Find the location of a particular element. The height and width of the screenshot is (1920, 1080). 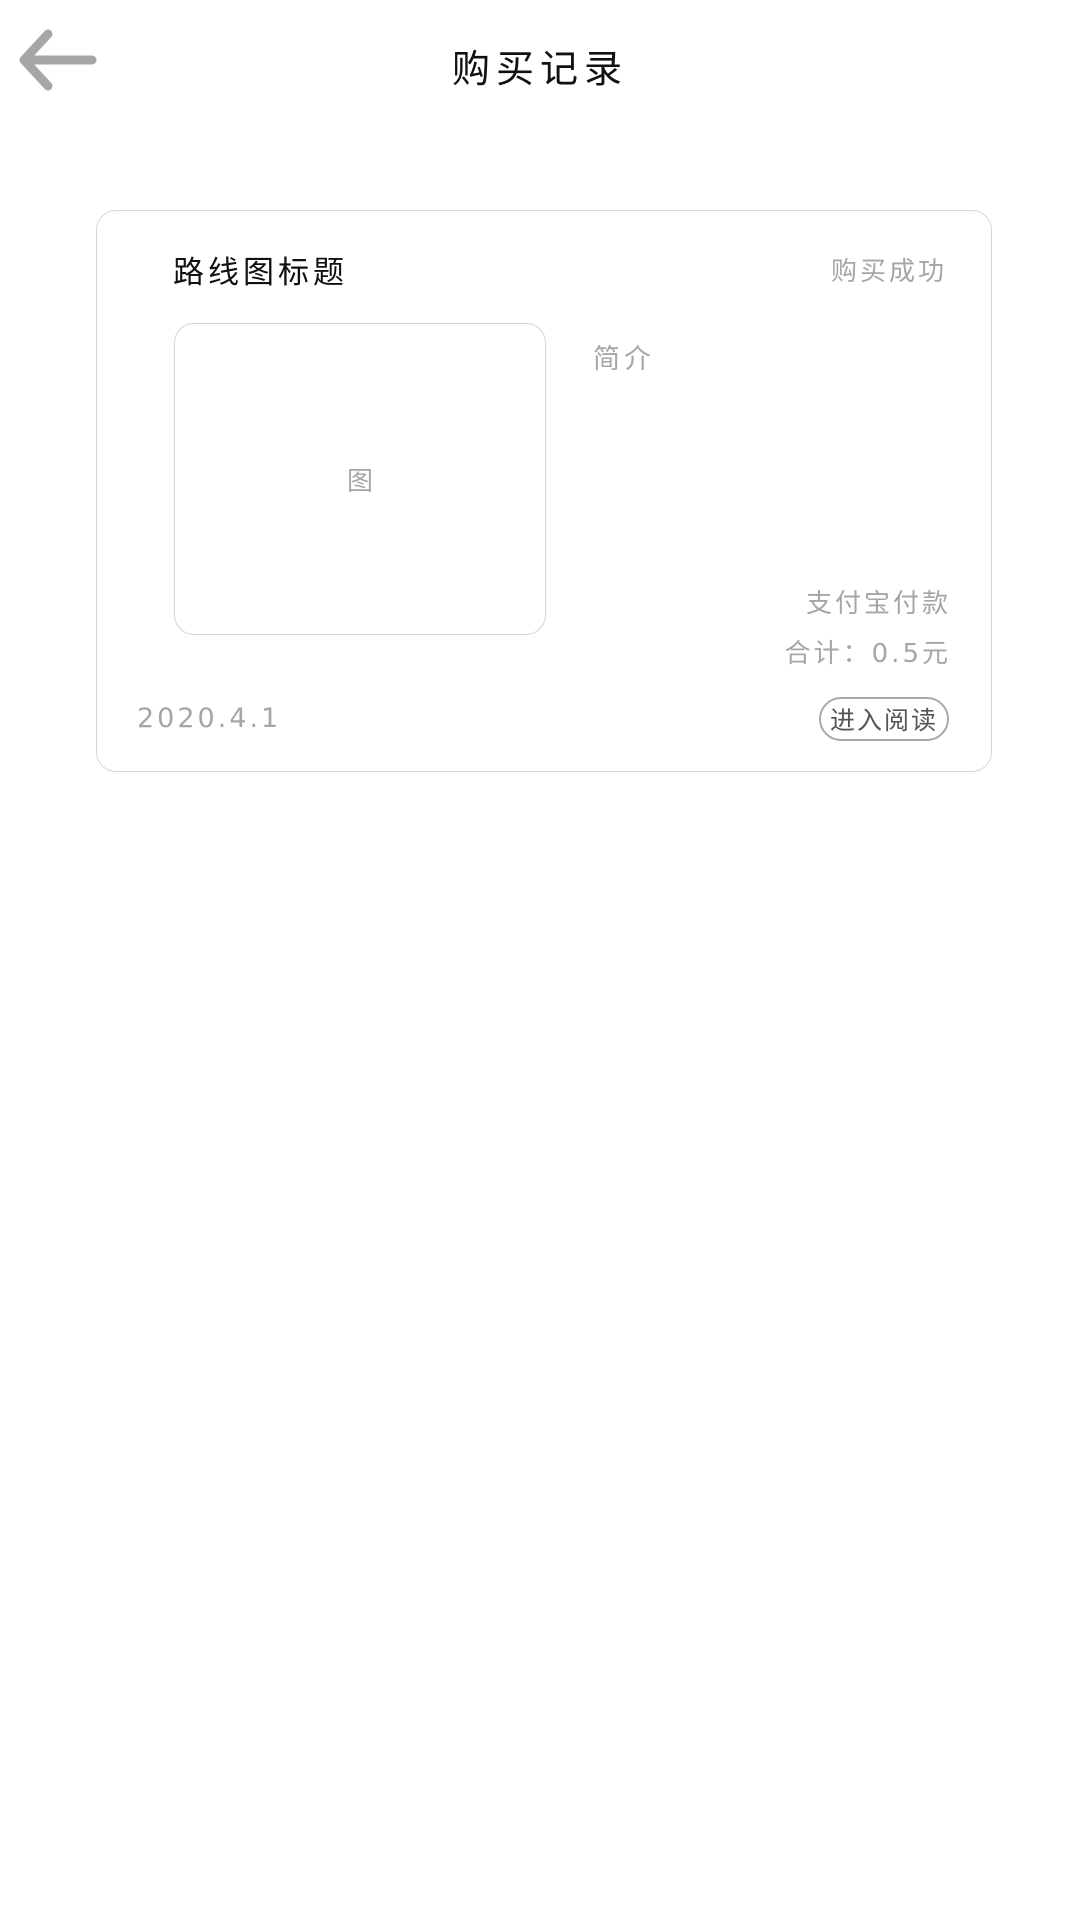

record-thumbnail: 图 is located at coordinates (360, 479).